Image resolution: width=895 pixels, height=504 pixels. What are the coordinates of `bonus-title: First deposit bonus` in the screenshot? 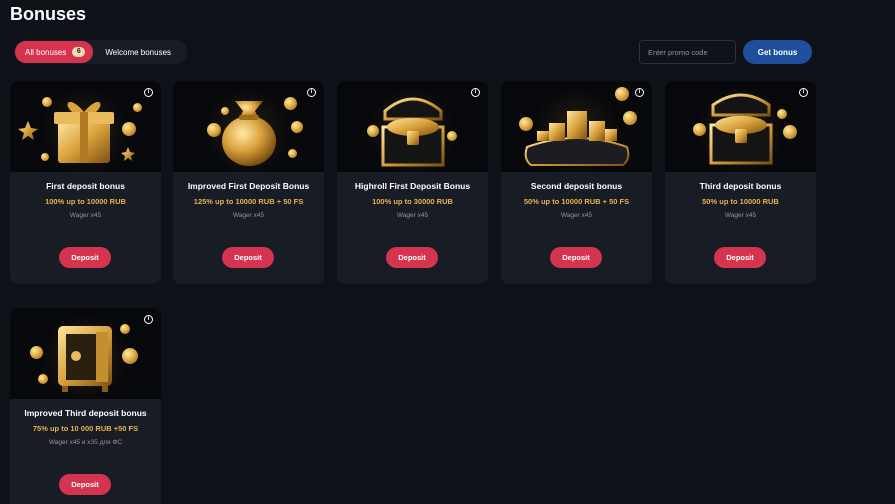 It's located at (85, 186).